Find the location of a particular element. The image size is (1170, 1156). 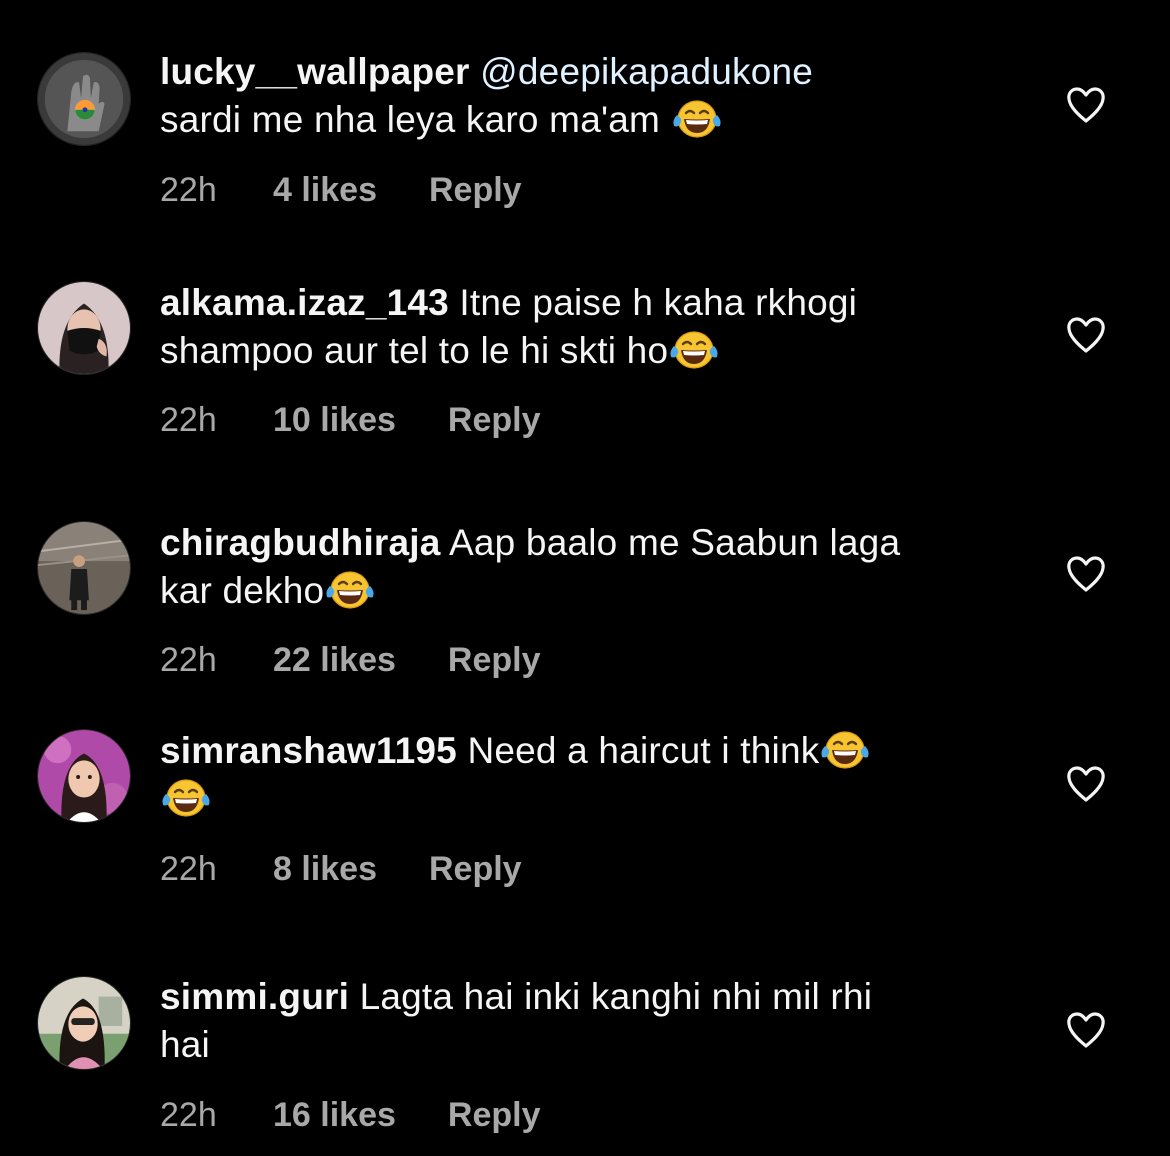

comment-username: simranshaw1195 is located at coordinates (308, 750).